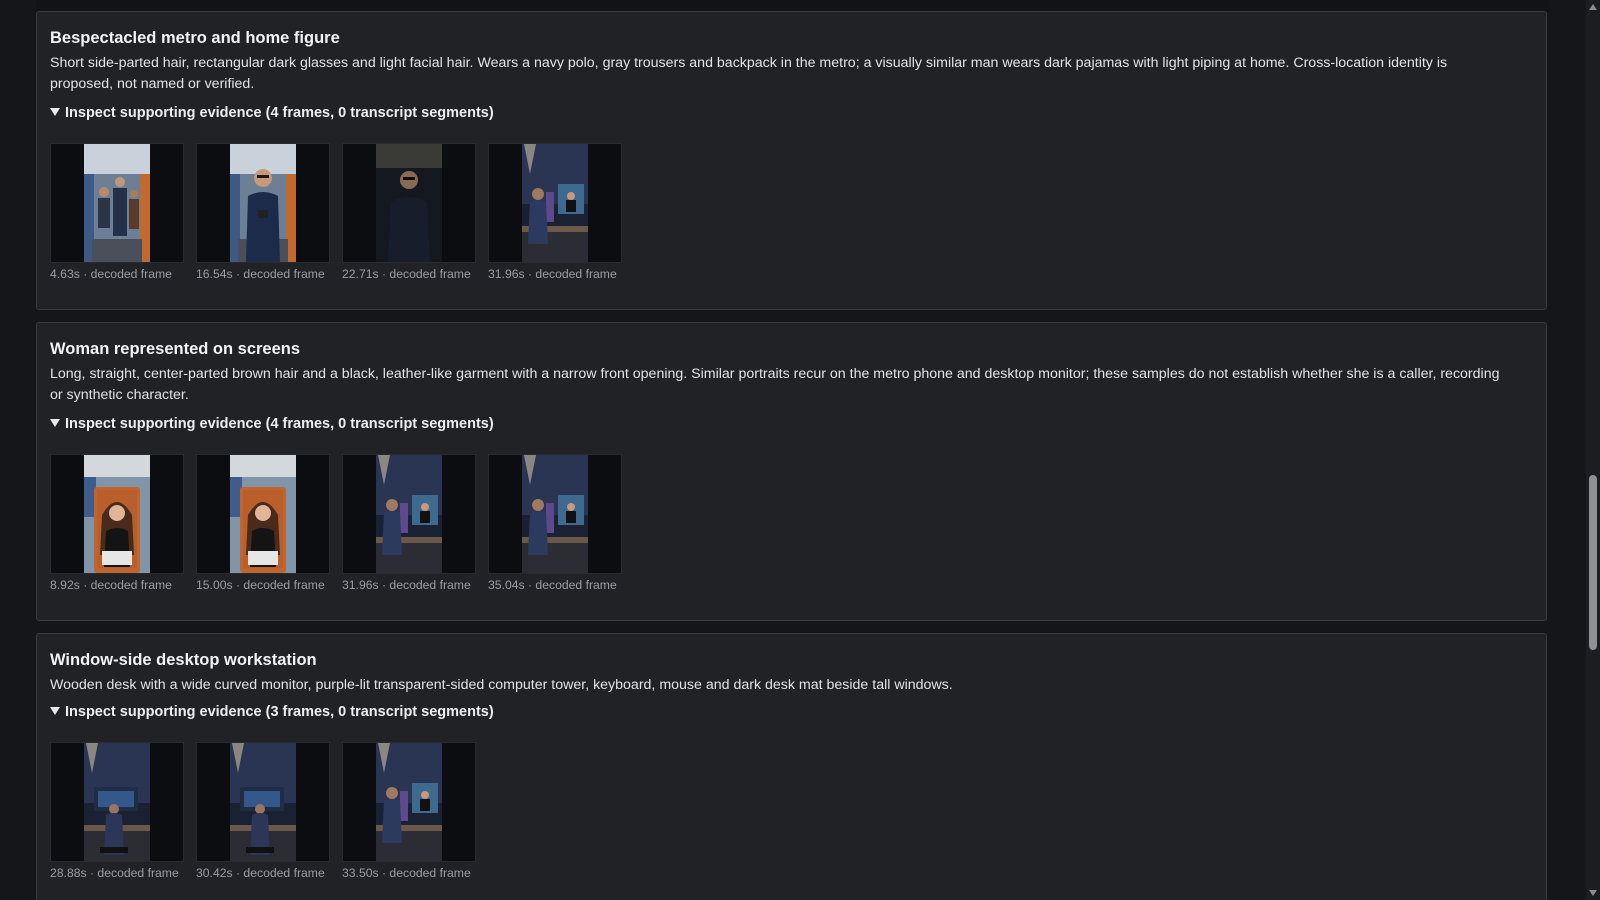 The height and width of the screenshot is (900, 1600). I want to click on card-title: Woman represented on screens, so click(175, 349).